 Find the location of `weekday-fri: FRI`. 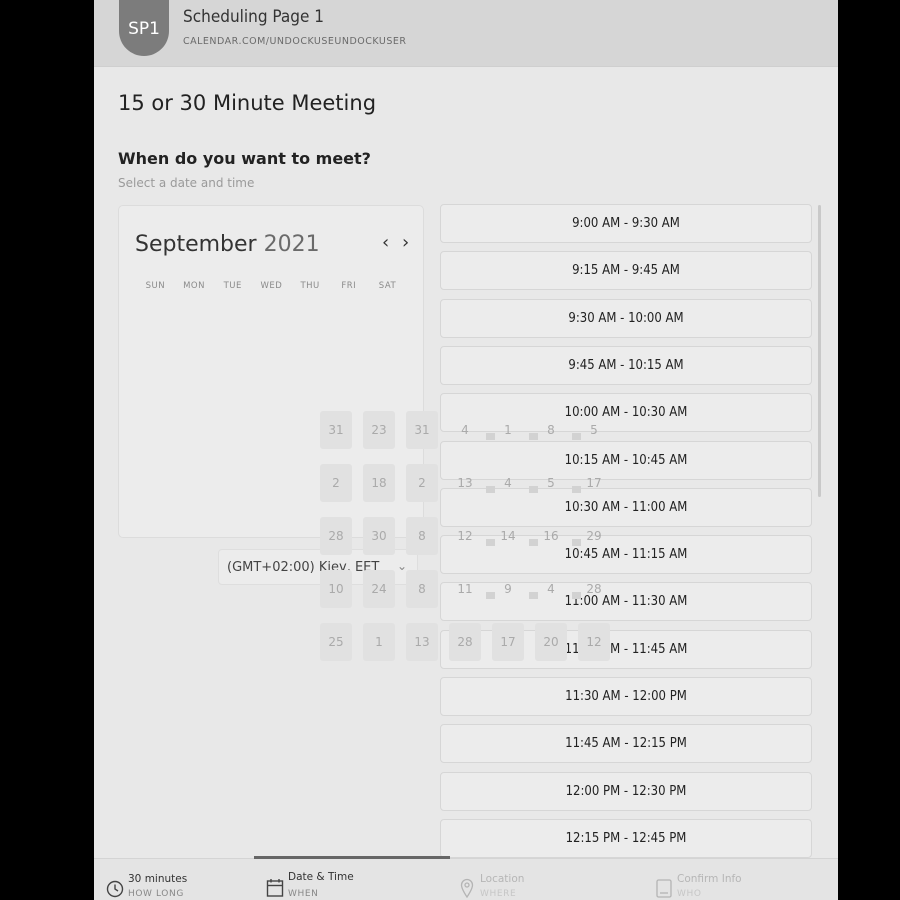

weekday-fri: FRI is located at coordinates (349, 286).